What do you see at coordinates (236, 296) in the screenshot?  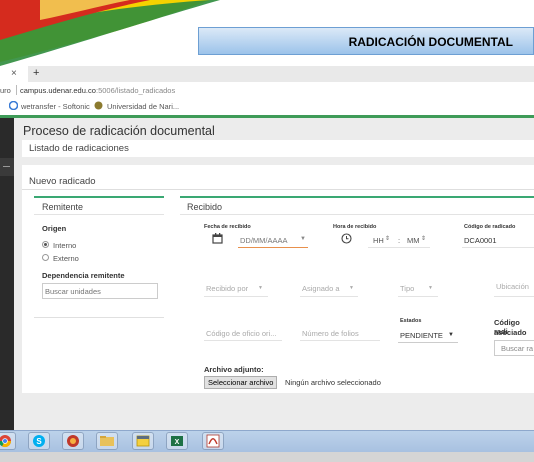 I see `recibido-por-underline` at bounding box center [236, 296].